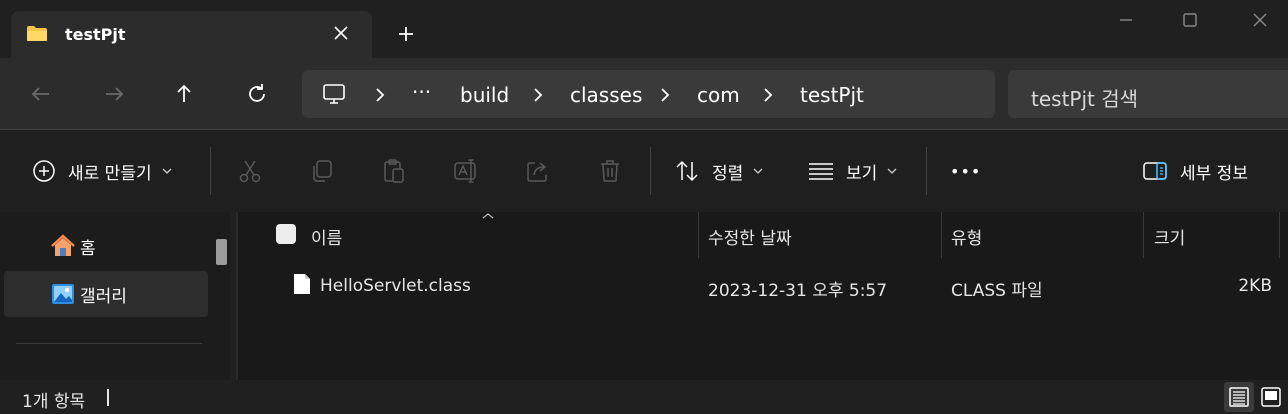 The image size is (1288, 414). I want to click on view-button: 보기, so click(852, 171).